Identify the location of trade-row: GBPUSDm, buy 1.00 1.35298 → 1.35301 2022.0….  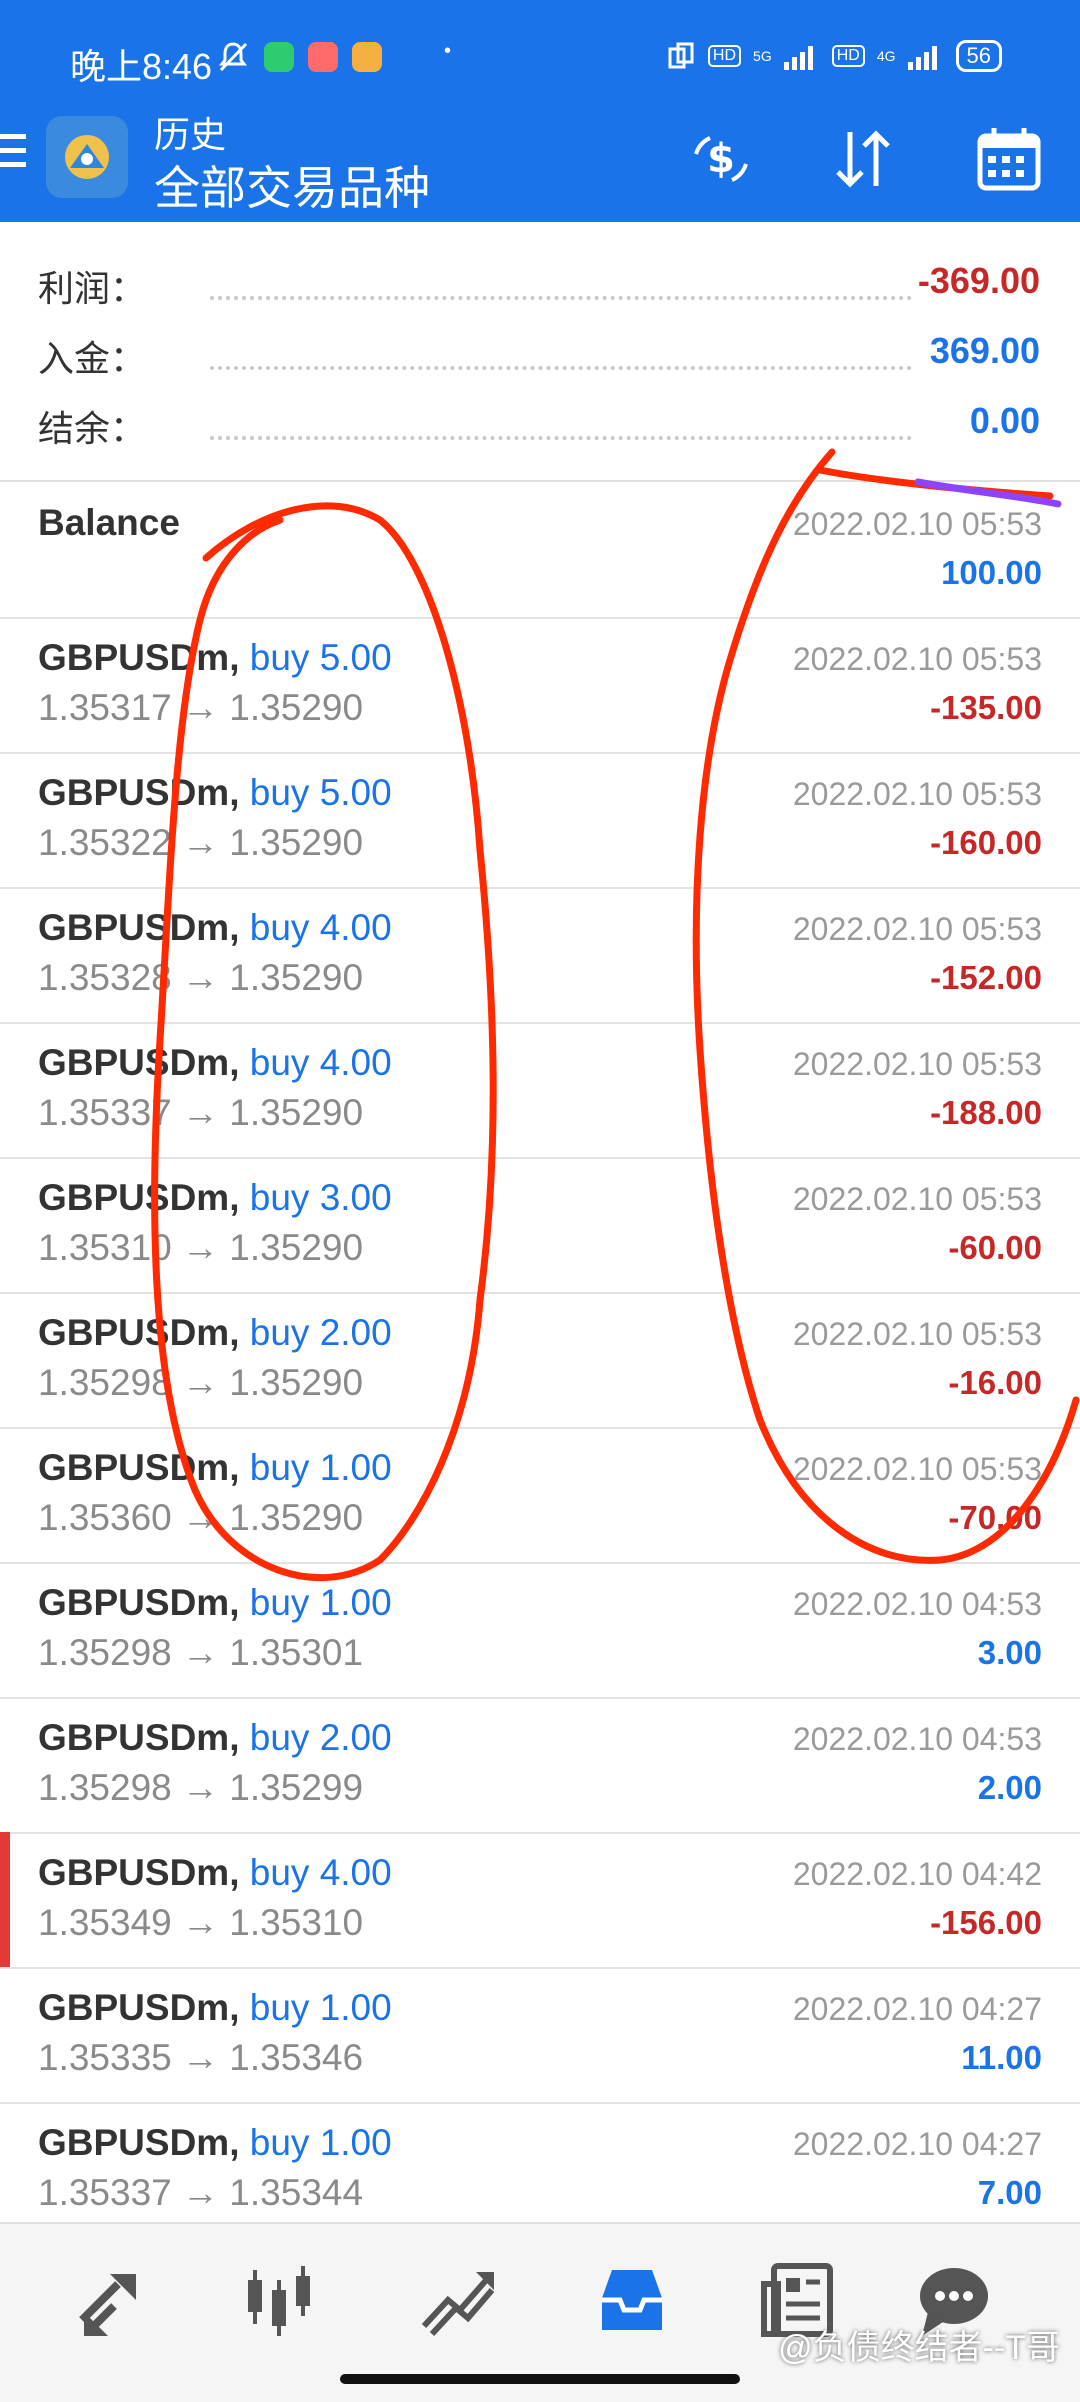
(540, 1630).